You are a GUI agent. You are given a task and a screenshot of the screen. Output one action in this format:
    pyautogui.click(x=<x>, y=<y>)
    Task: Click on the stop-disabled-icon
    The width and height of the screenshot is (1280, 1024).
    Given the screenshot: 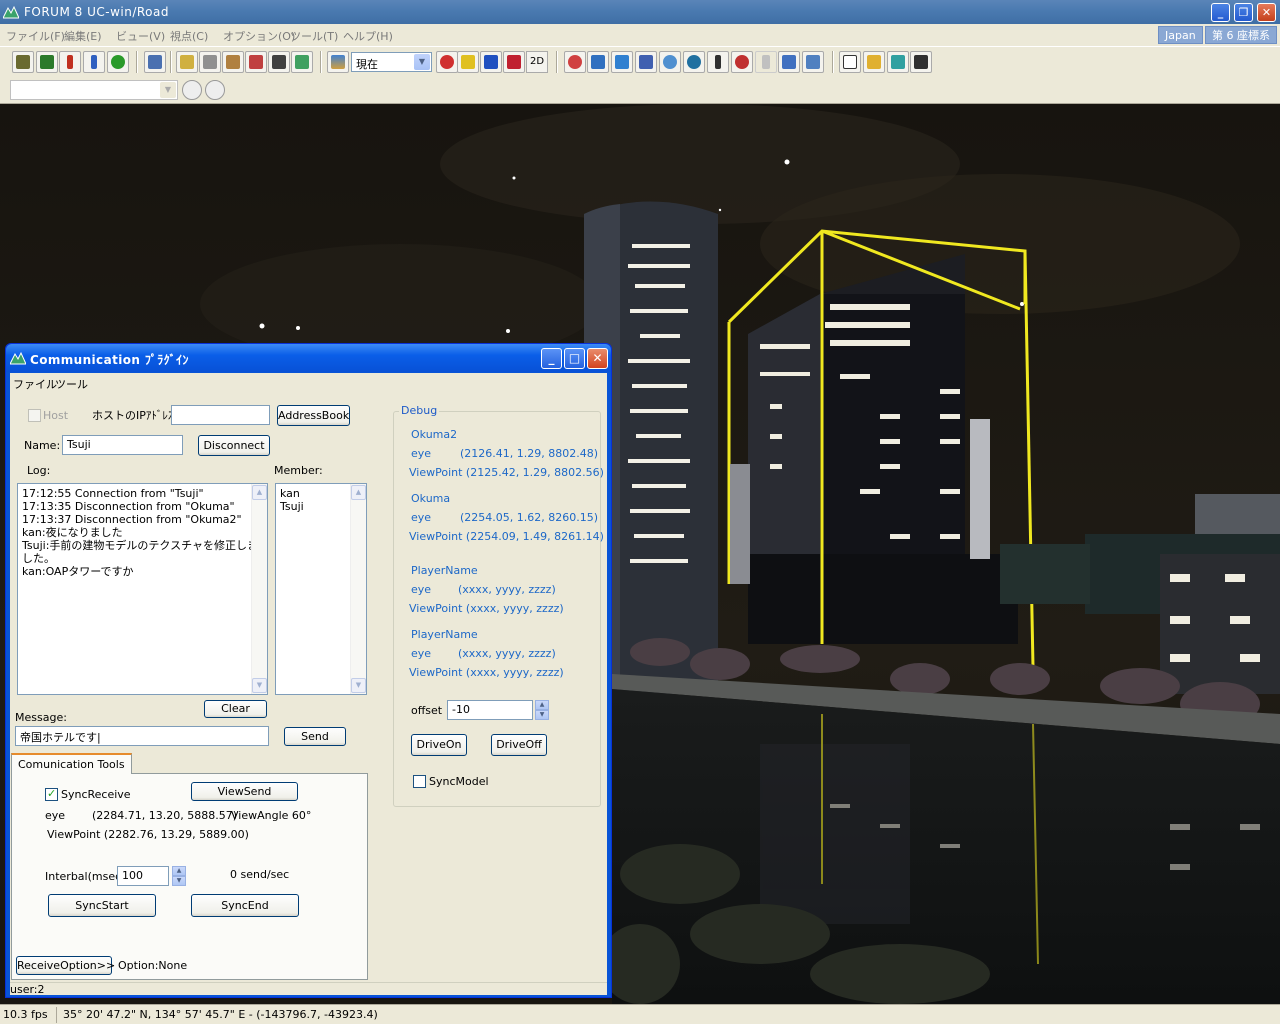 What is the action you would take?
    pyautogui.click(x=215, y=90)
    